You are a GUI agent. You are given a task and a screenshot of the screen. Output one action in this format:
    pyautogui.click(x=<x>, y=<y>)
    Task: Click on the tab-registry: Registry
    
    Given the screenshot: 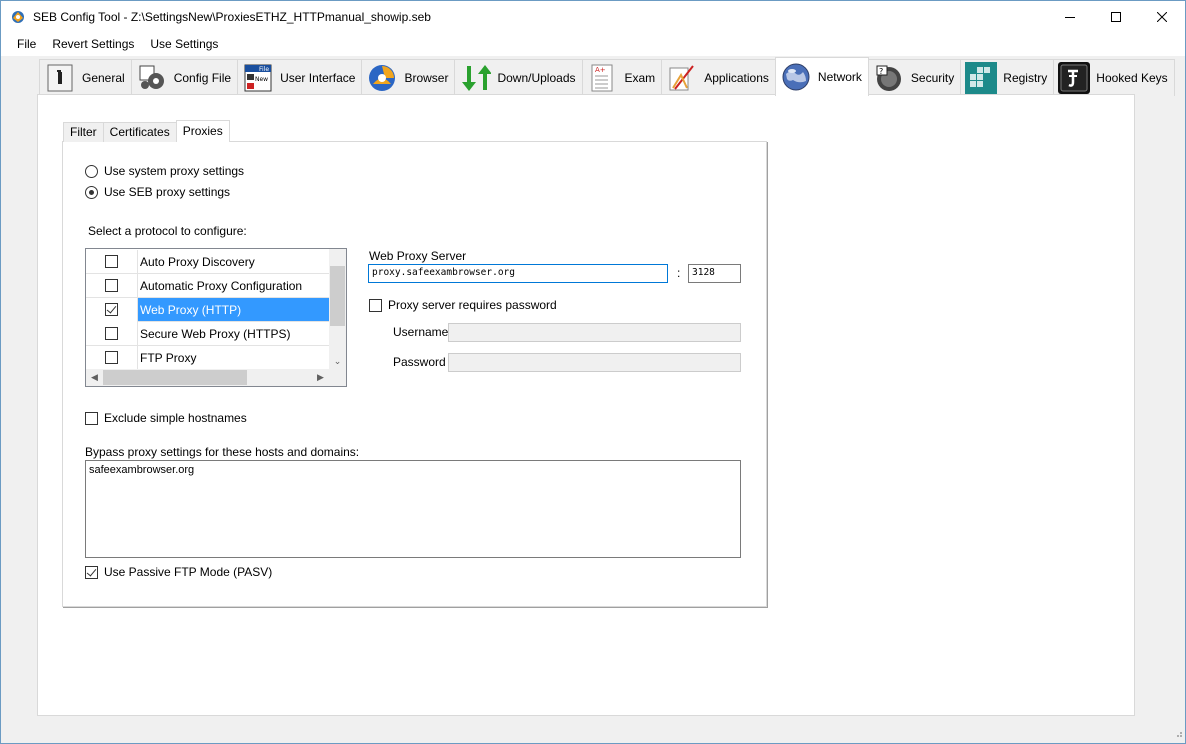 What is the action you would take?
    pyautogui.click(x=1007, y=77)
    